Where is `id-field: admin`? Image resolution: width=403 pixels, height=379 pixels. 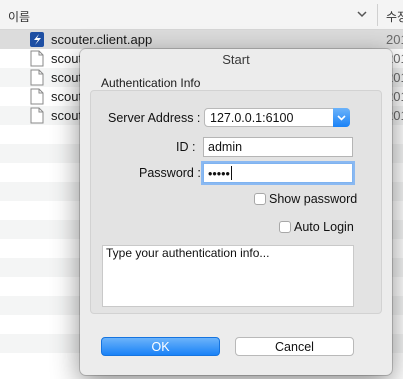
id-field: admin is located at coordinates (278, 147).